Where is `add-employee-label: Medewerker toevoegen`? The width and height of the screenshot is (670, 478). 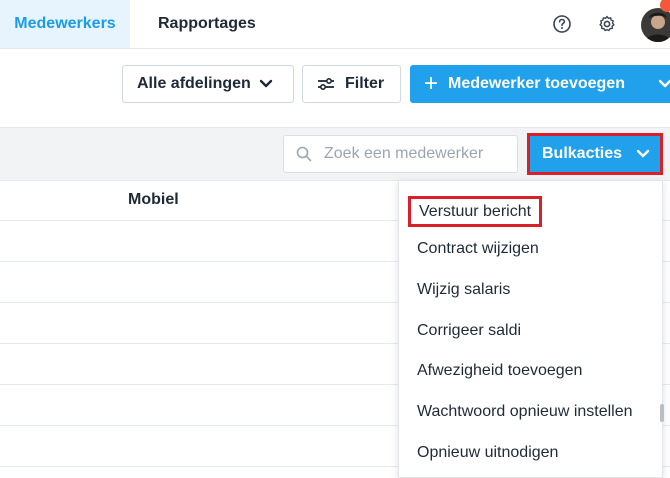 add-employee-label: Medewerker toevoegen is located at coordinates (536, 83).